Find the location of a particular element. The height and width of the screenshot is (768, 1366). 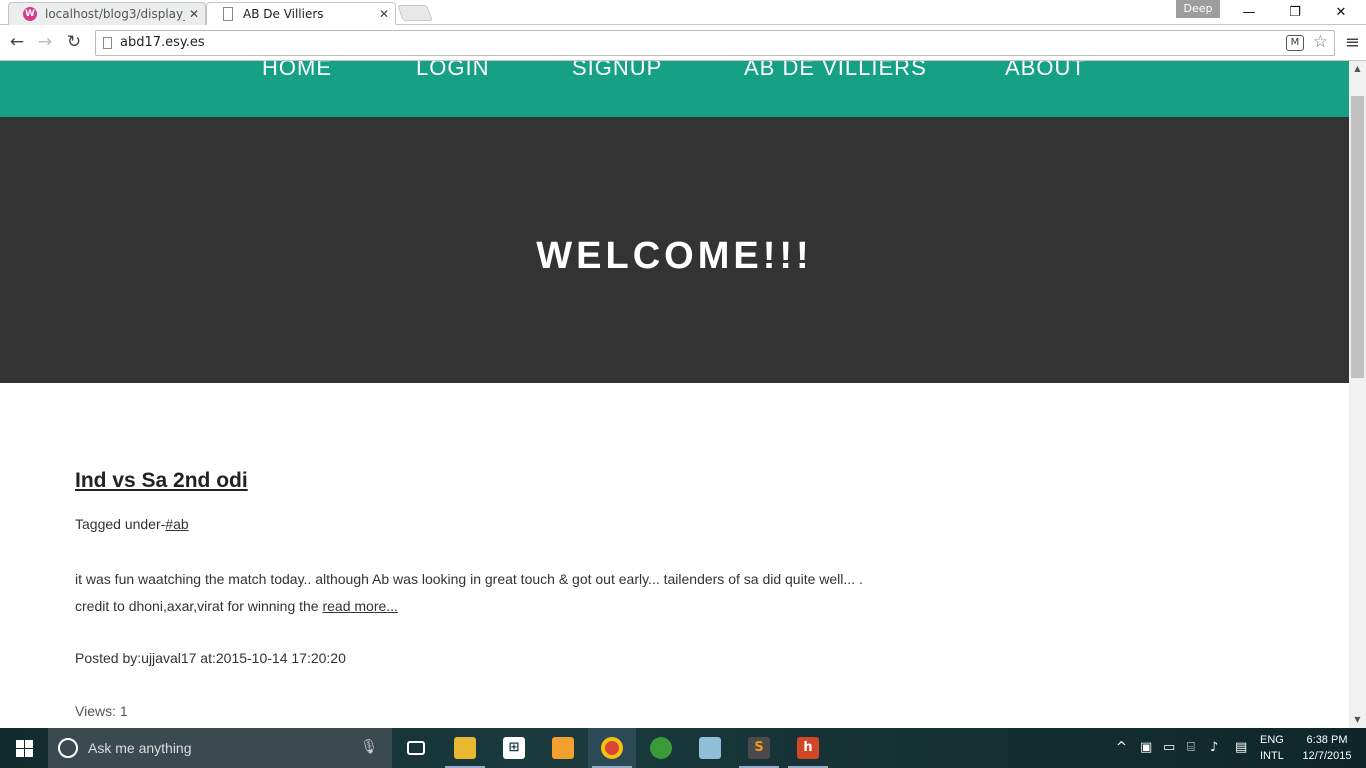

tag-link: #ab is located at coordinates (176, 524).